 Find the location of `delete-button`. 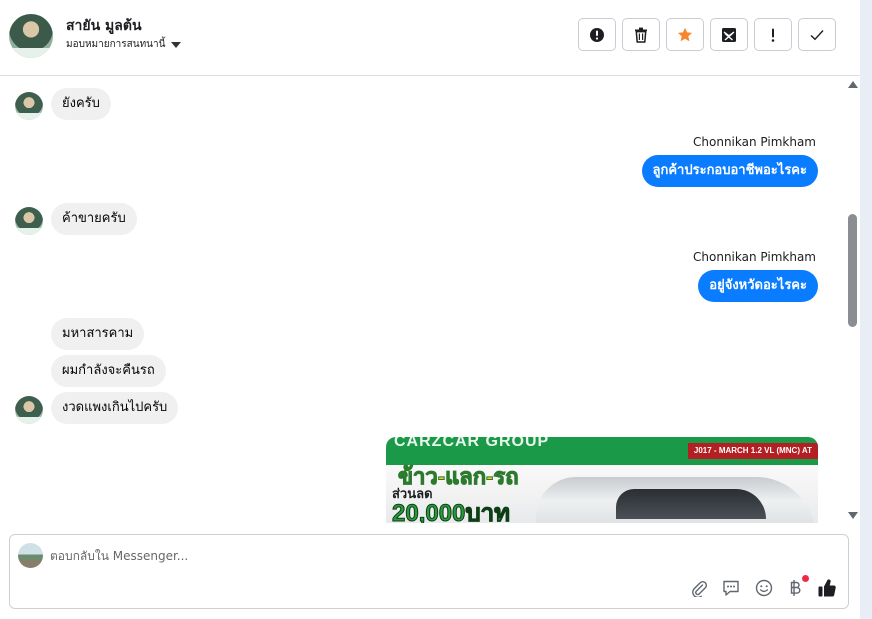

delete-button is located at coordinates (641, 34).